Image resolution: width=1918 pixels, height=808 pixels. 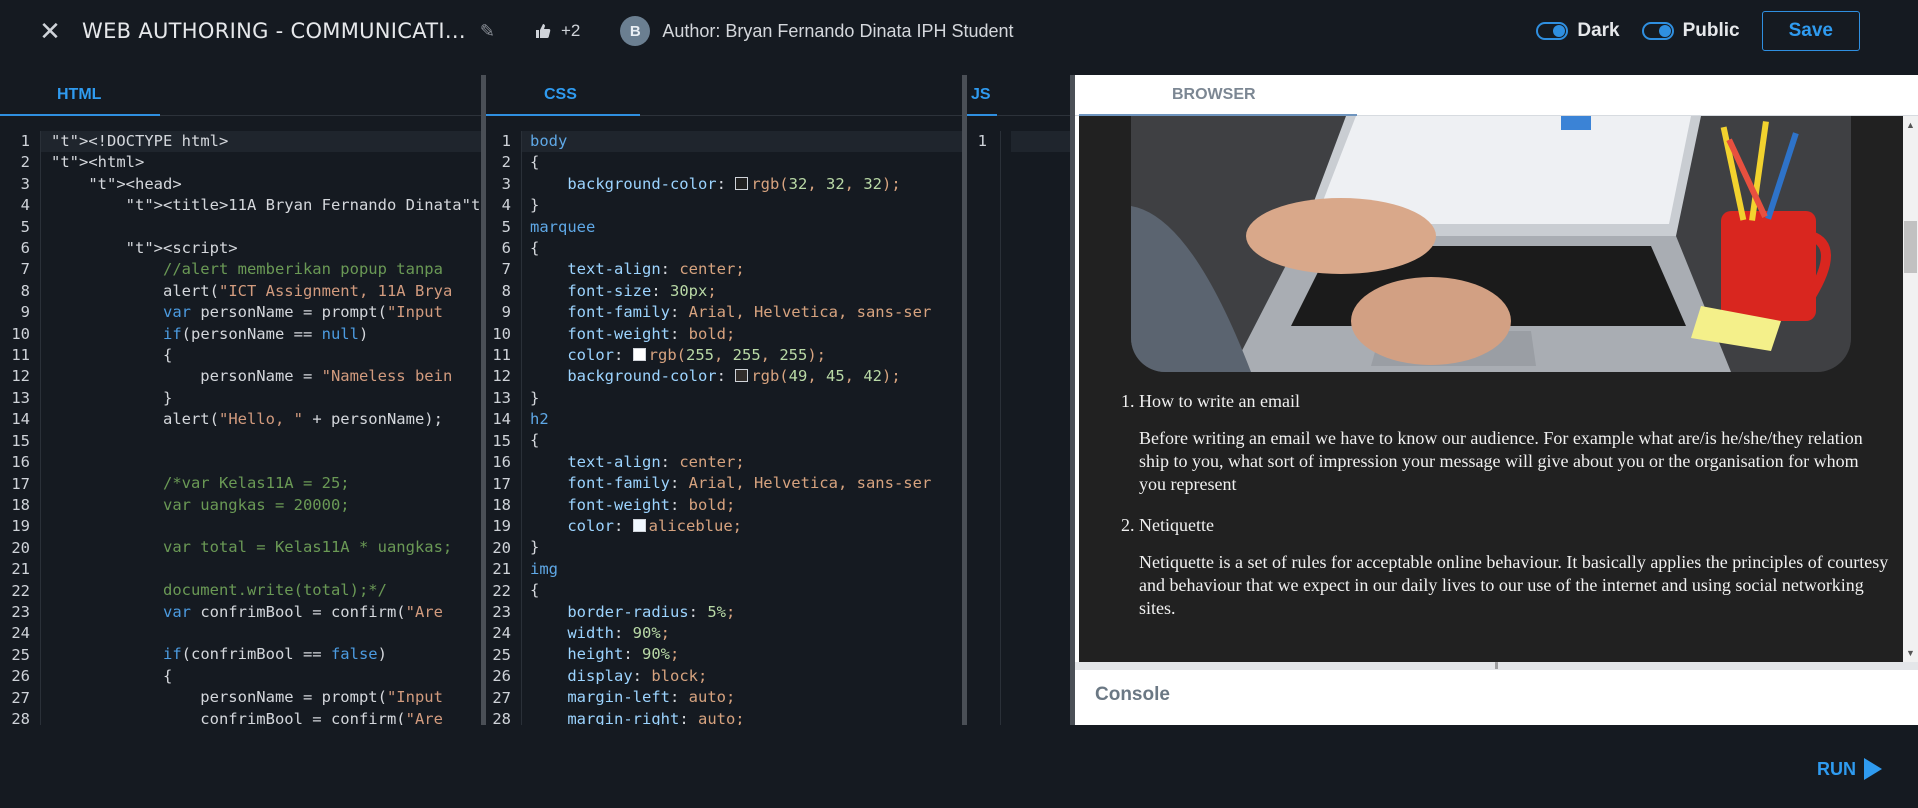 I want to click on dark-toggle: Dark, so click(x=1578, y=31).